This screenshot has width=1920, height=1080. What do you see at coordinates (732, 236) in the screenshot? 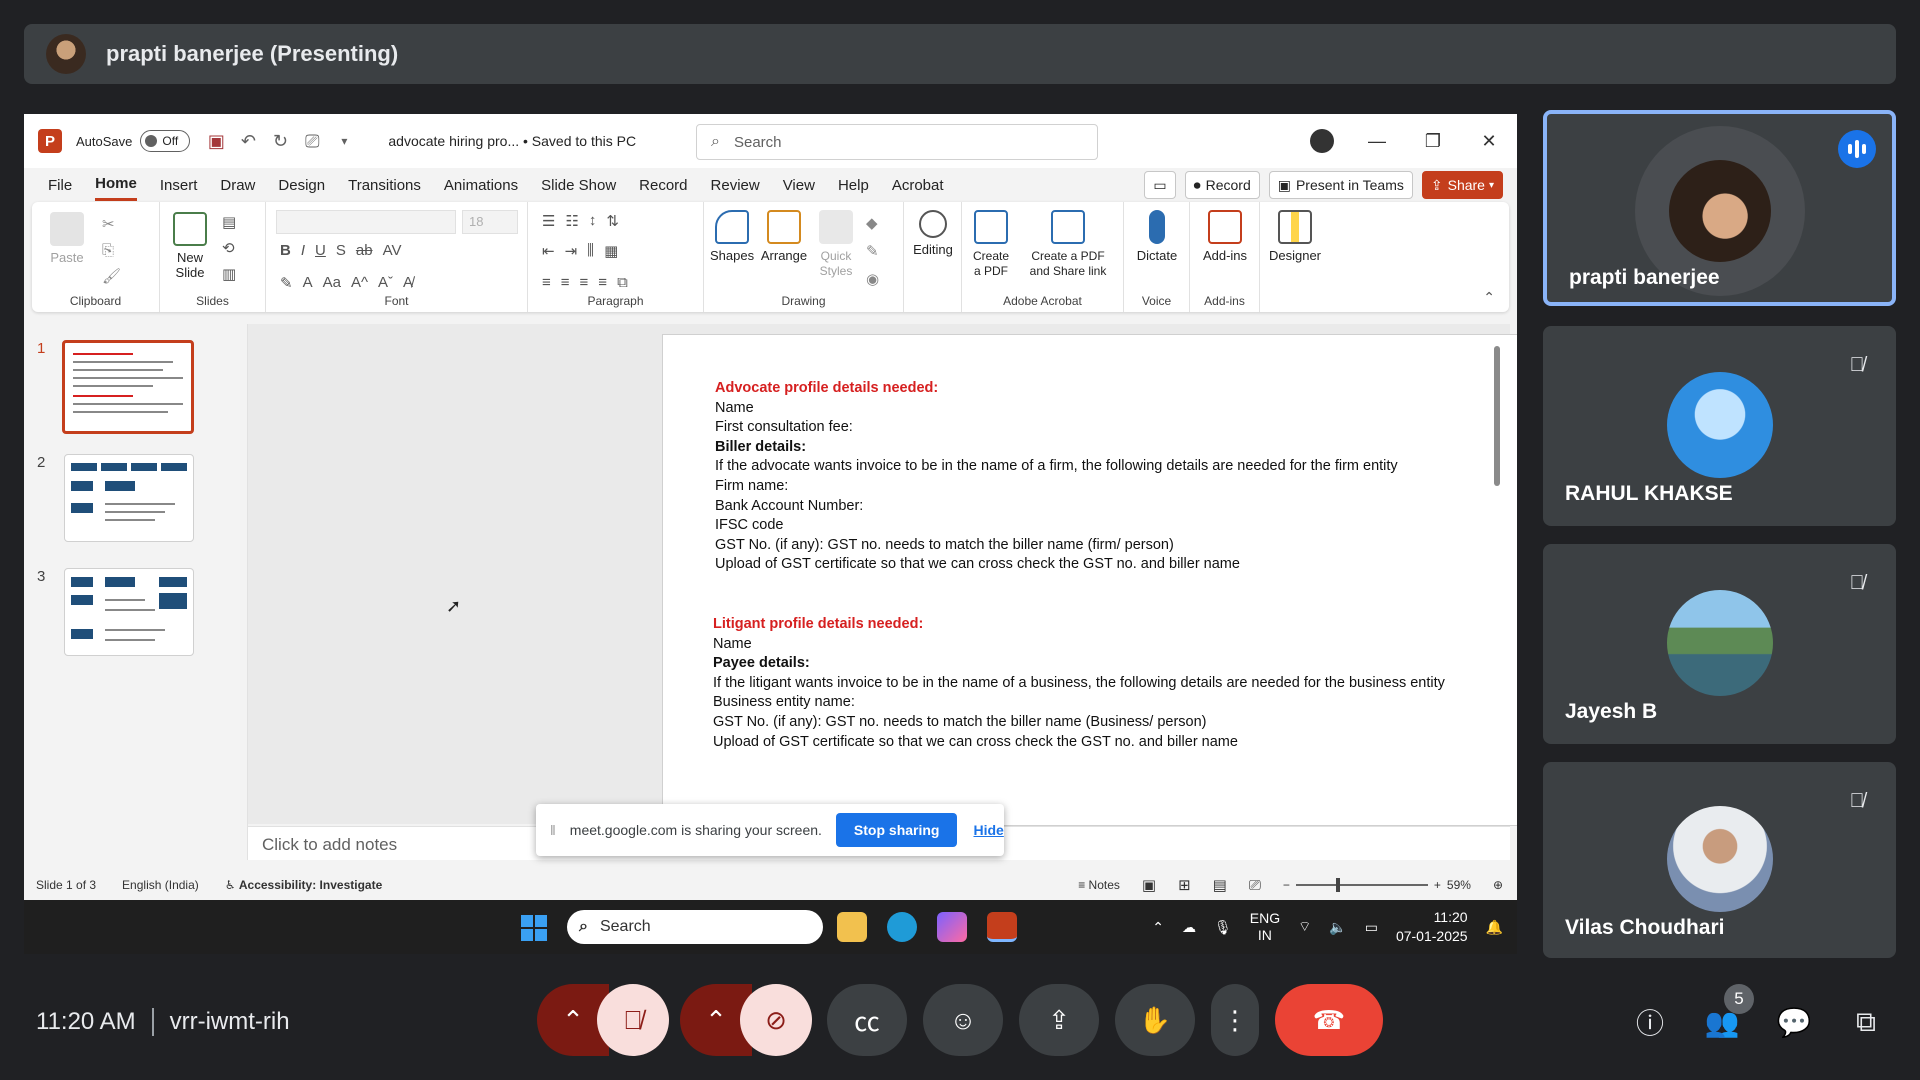
I see `shapes-button: Shapes` at bounding box center [732, 236].